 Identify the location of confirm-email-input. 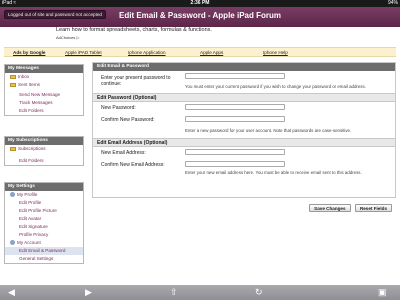
(235, 164).